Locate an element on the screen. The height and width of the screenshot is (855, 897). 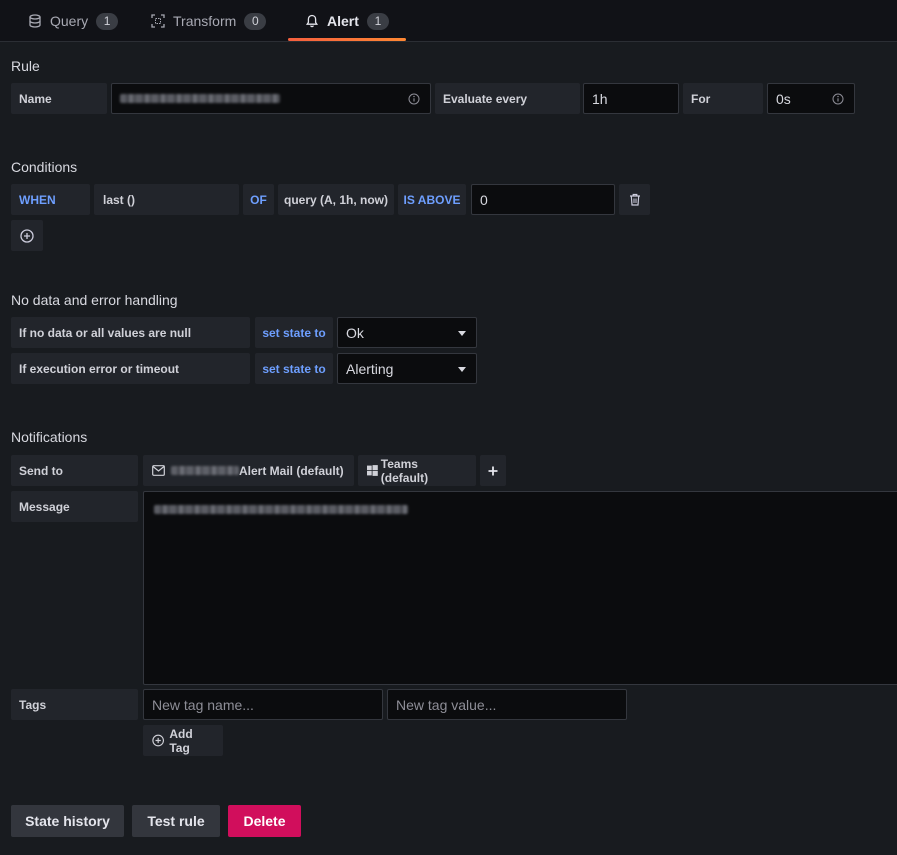
redacted-message-text is located at coordinates (281, 509).